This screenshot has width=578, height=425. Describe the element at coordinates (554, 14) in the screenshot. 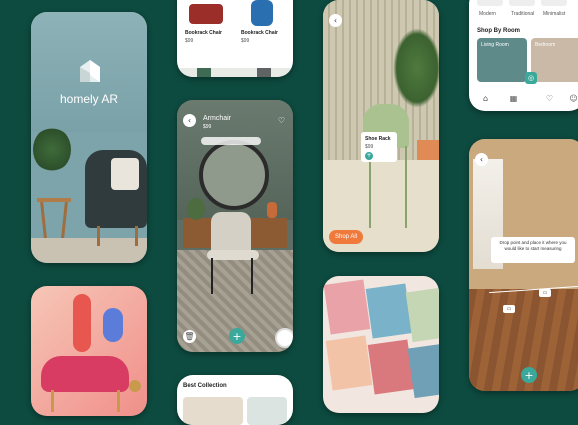

I see `style-label: Minimalist` at that location.